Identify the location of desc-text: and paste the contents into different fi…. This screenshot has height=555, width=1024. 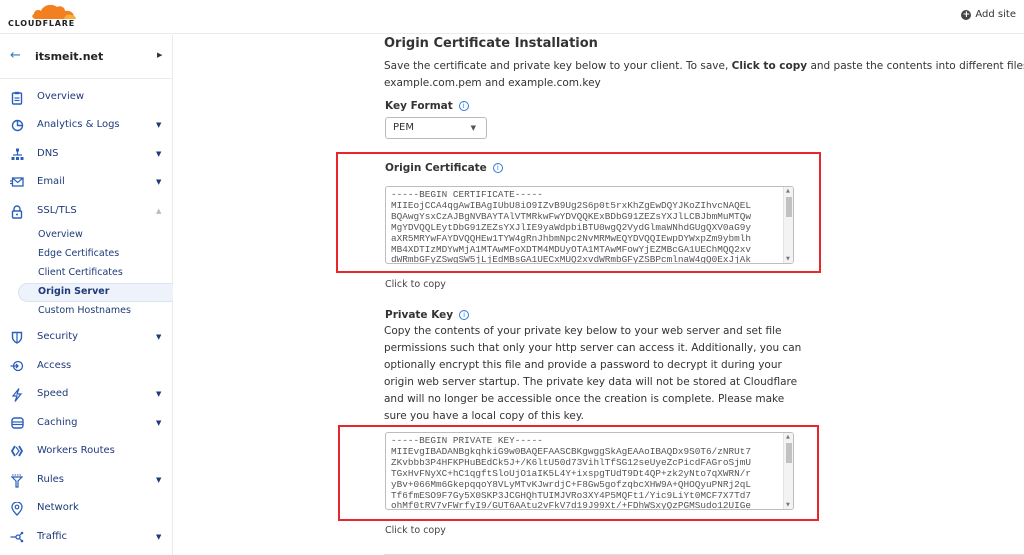
(917, 66).